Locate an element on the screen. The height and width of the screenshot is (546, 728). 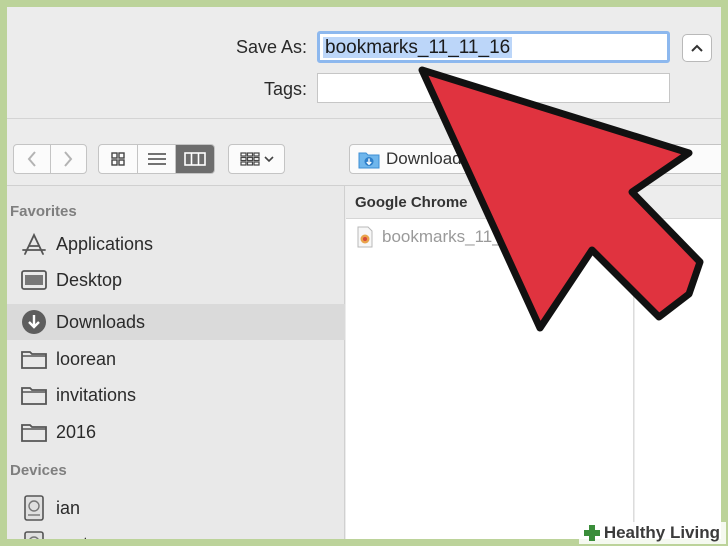
devices-heading: Devices is located at coordinates (38, 470).